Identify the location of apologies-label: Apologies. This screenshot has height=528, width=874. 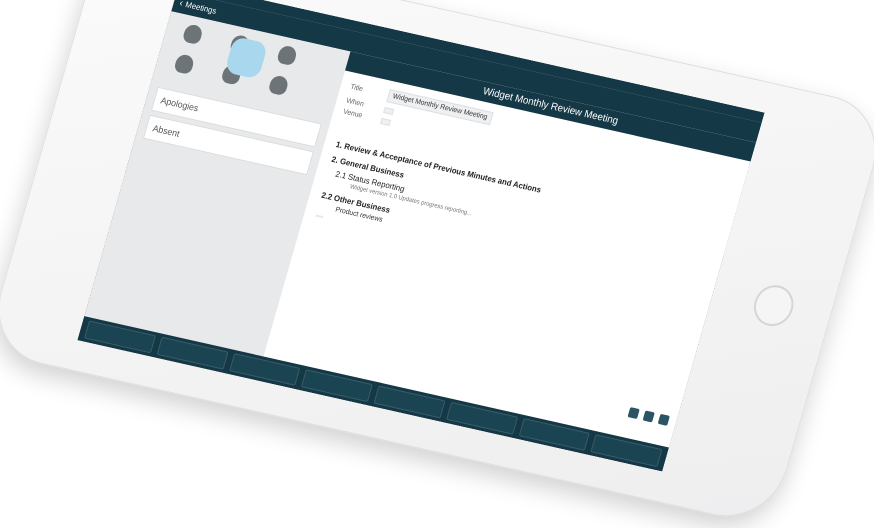
(179, 104).